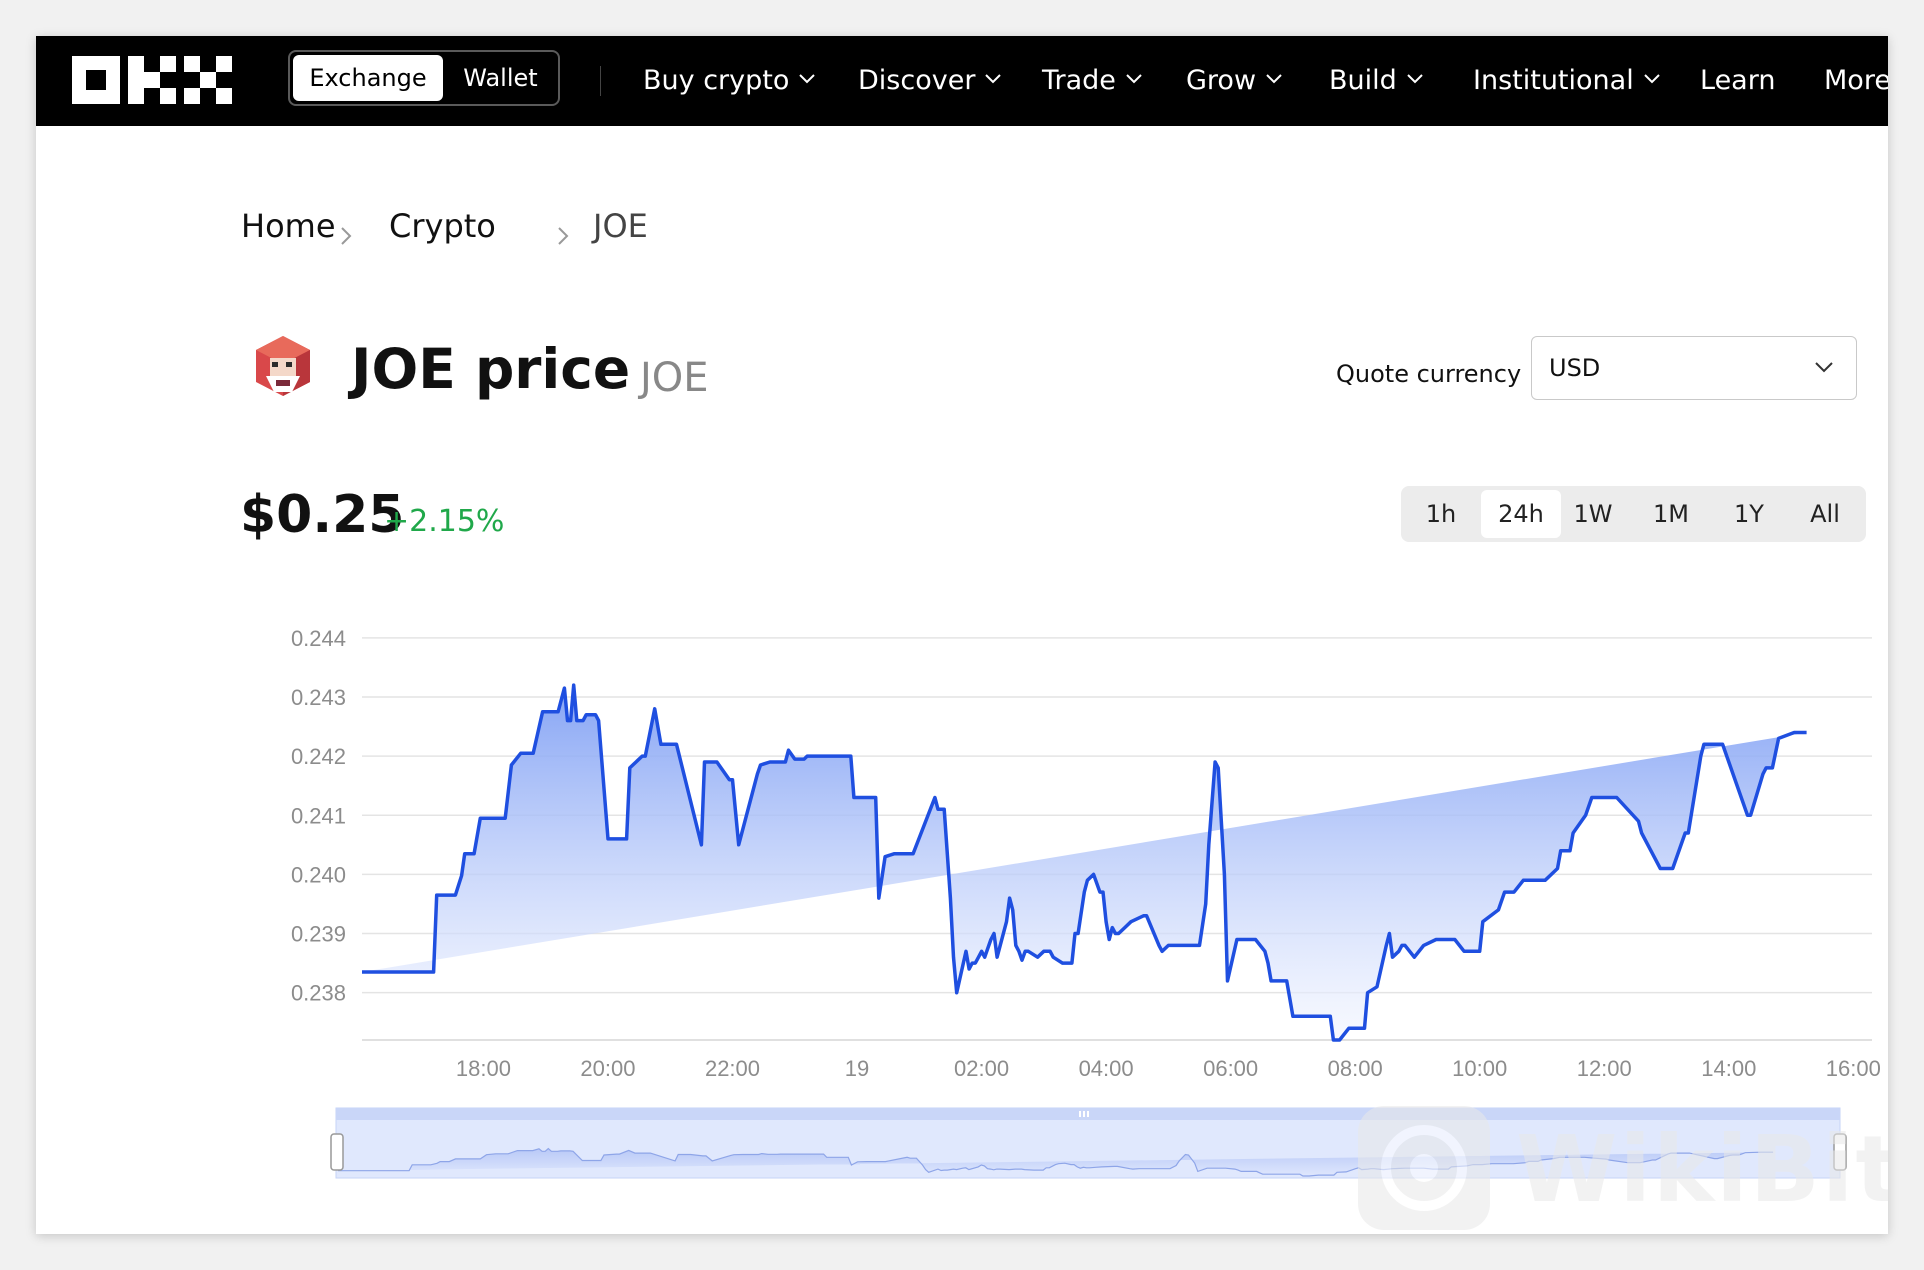 This screenshot has height=1270, width=1924. I want to click on nav-item-label: More, so click(1856, 80).